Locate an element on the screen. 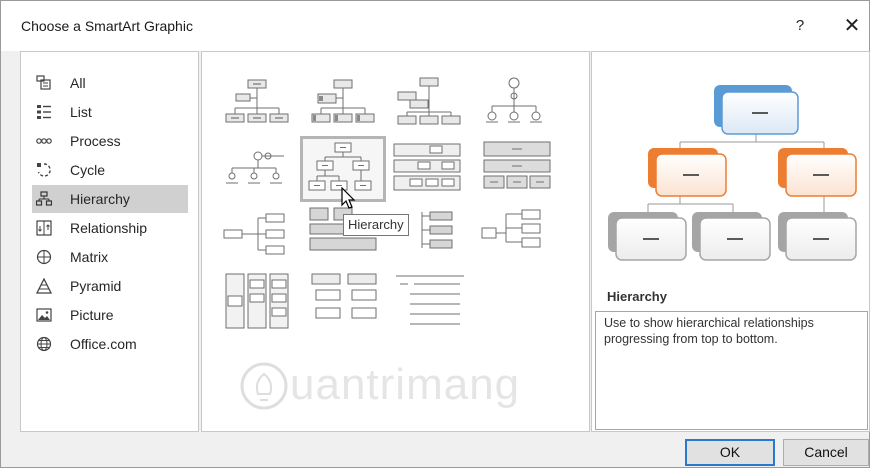 This screenshot has width=870, height=468. category-item-relationship: Relationship is located at coordinates (110, 228).